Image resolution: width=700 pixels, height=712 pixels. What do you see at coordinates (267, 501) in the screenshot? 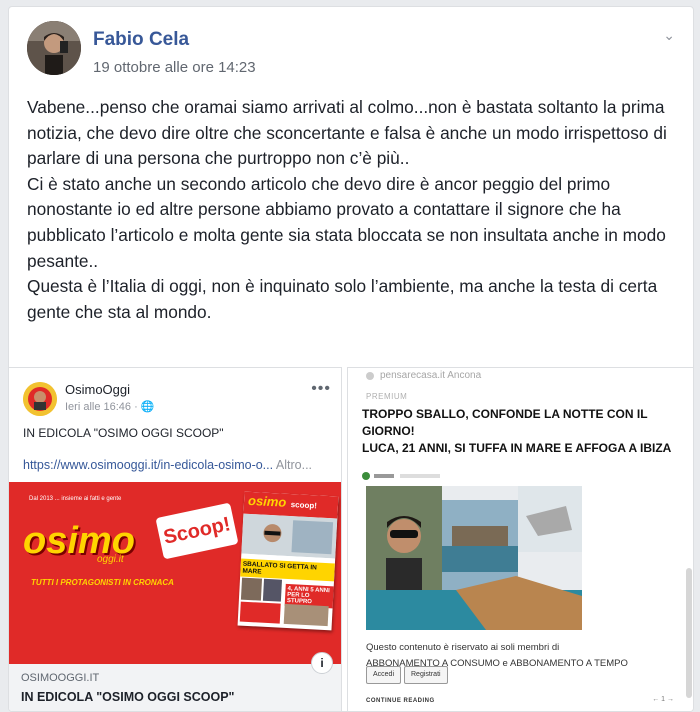
I see `magazine-logo: osimo` at bounding box center [267, 501].